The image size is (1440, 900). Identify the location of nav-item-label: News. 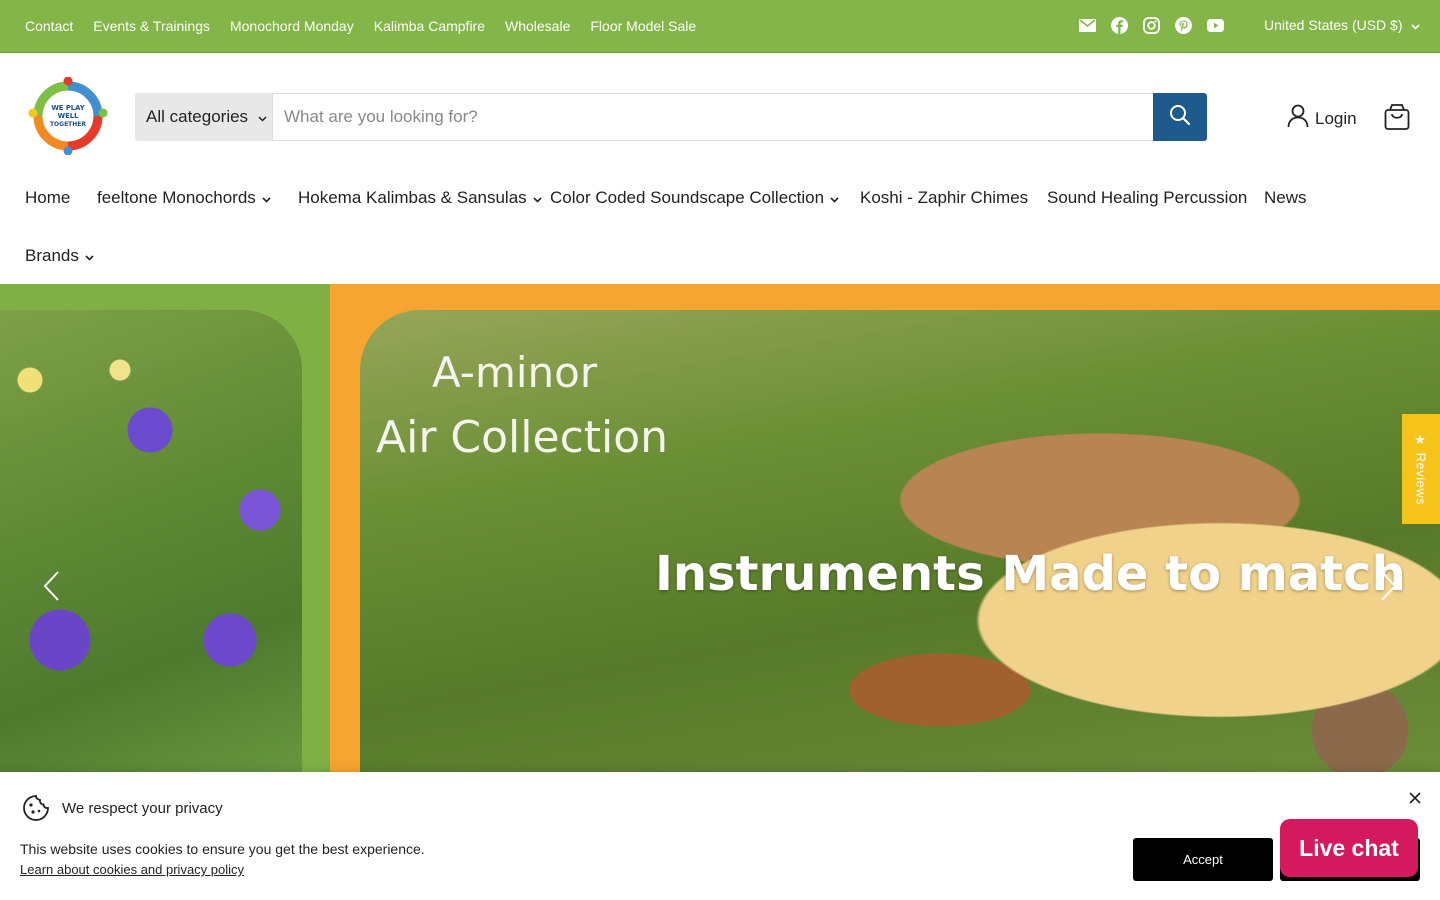
(1285, 197).